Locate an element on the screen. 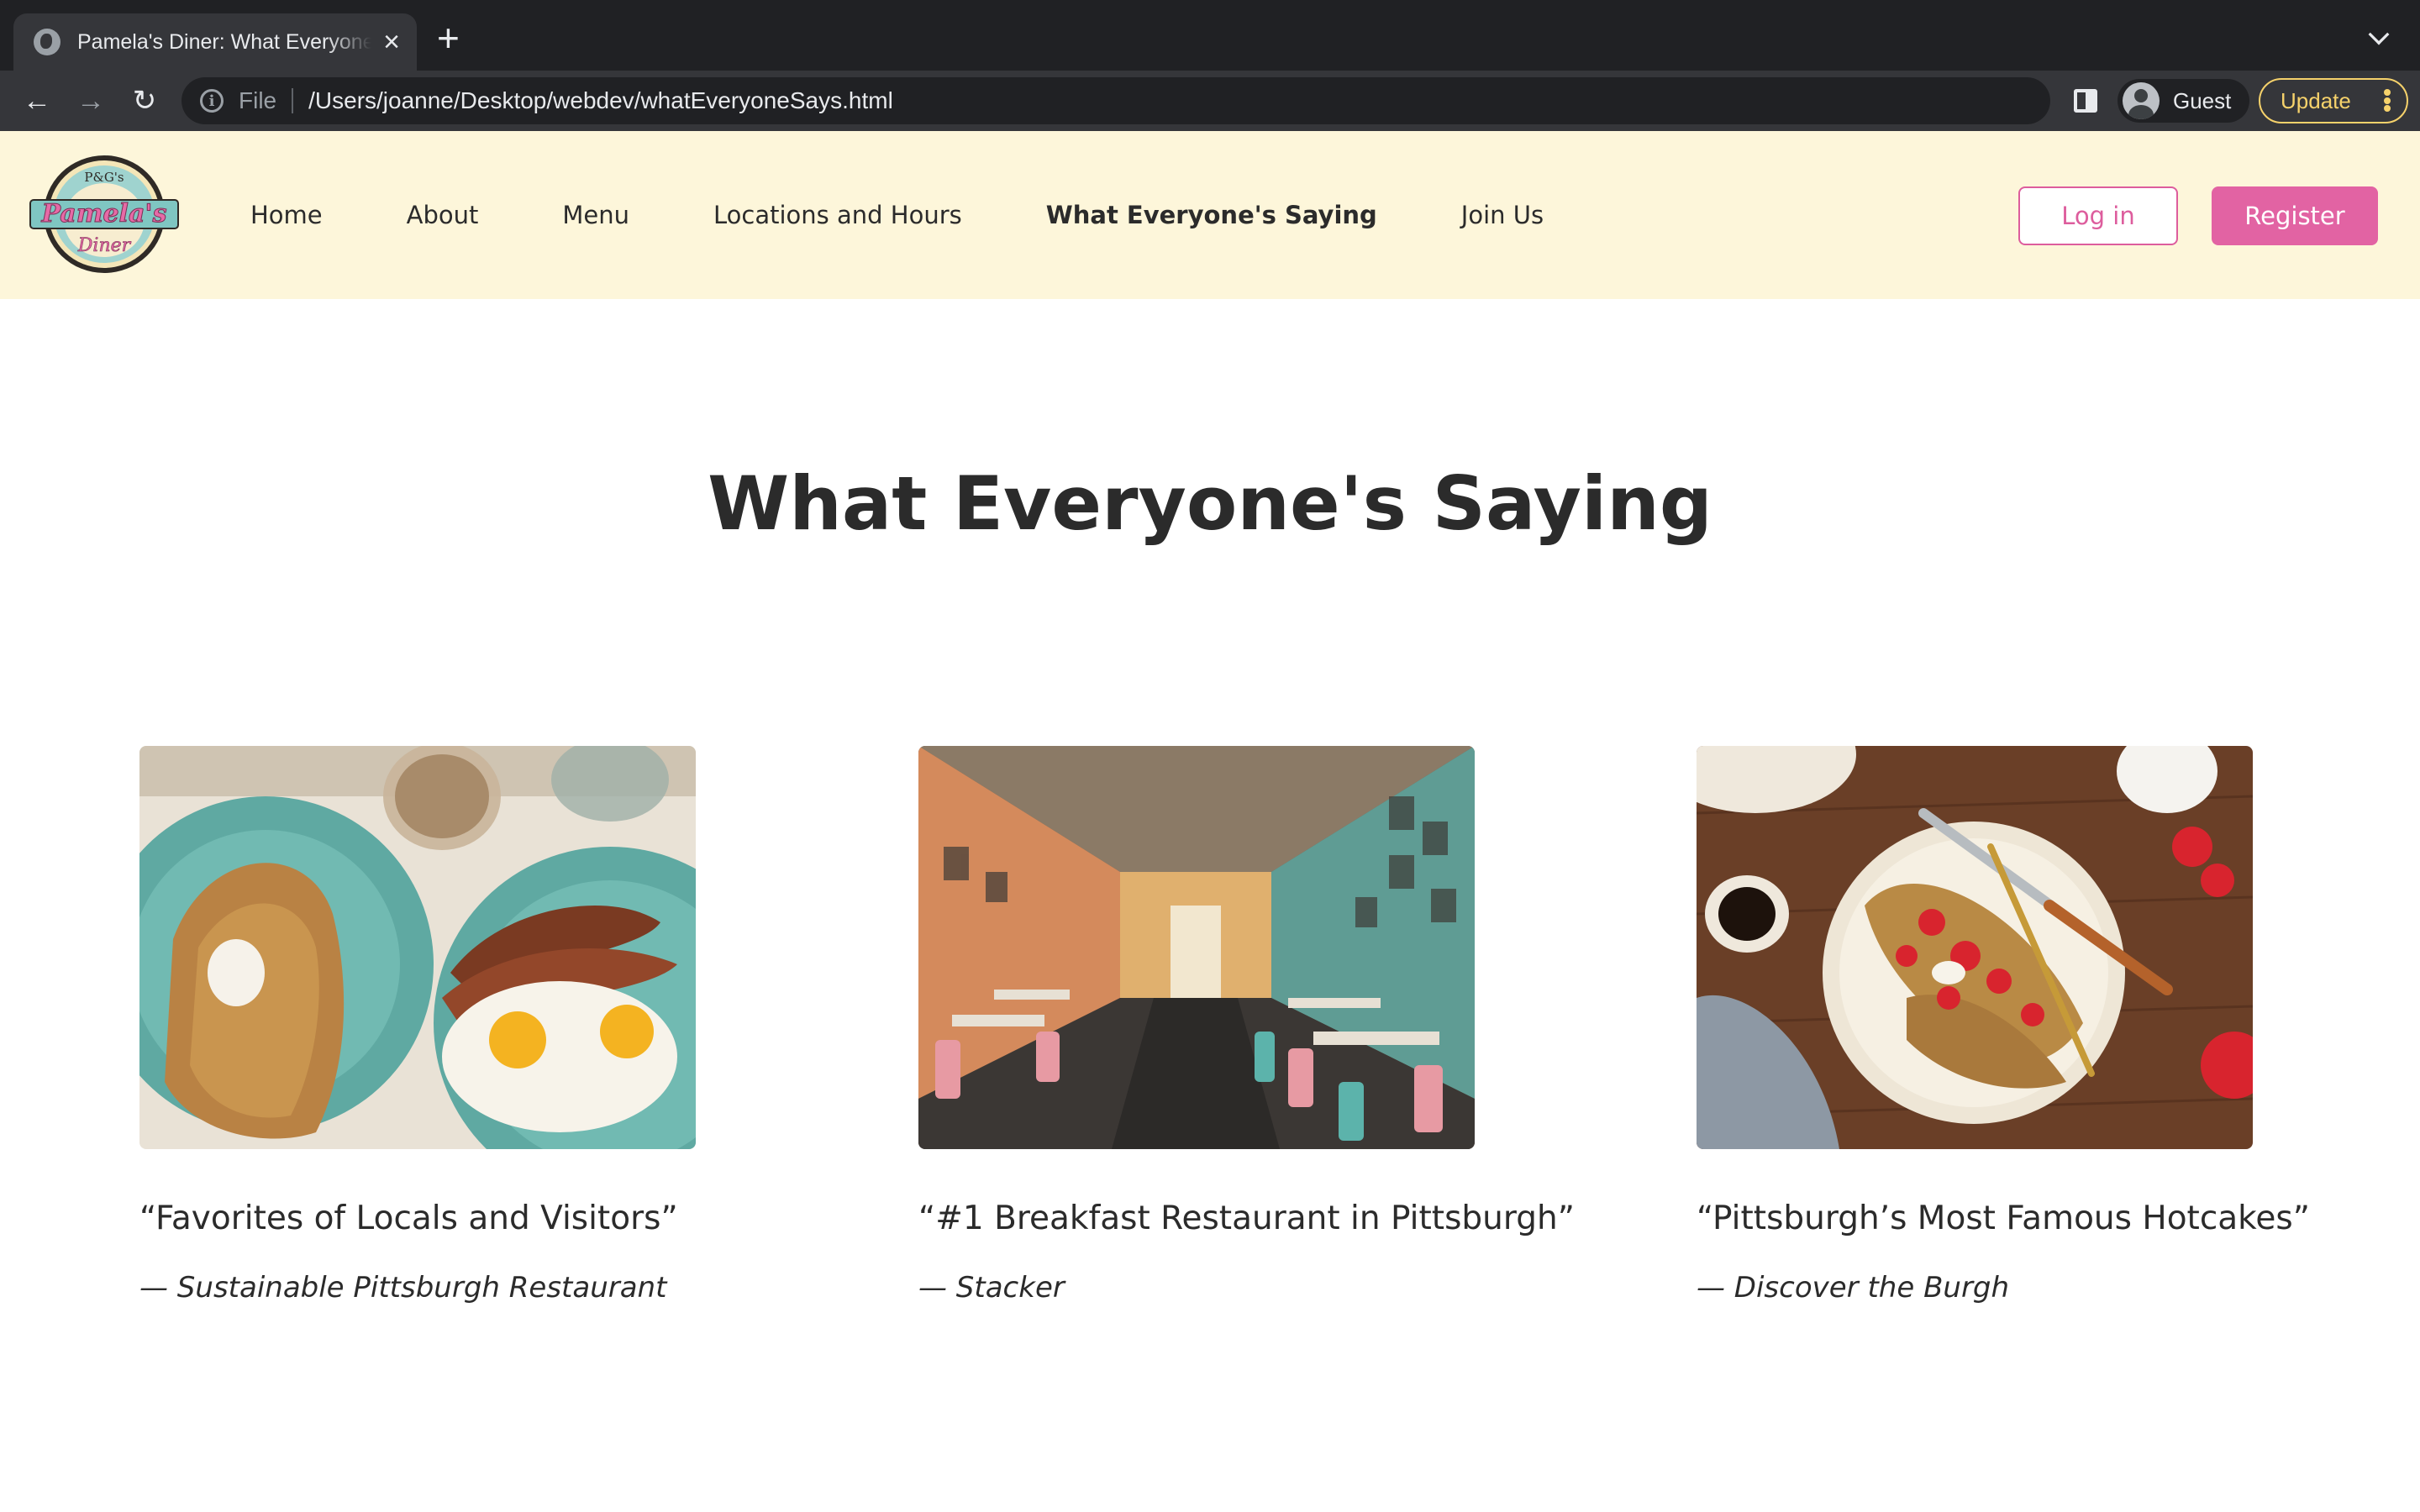  page-title: What Everyone's Saying is located at coordinates (1210, 503).